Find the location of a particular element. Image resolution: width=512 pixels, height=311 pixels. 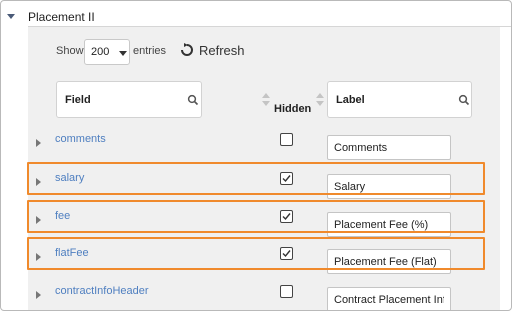

label-column-header: Label is located at coordinates (350, 100).